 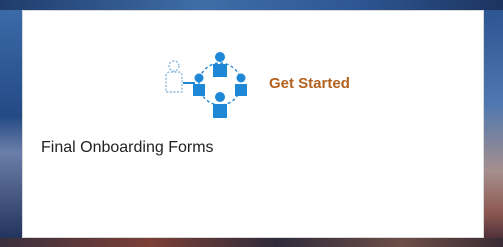 What do you see at coordinates (251, 242) in the screenshot?
I see `background-bottom-edge` at bounding box center [251, 242].